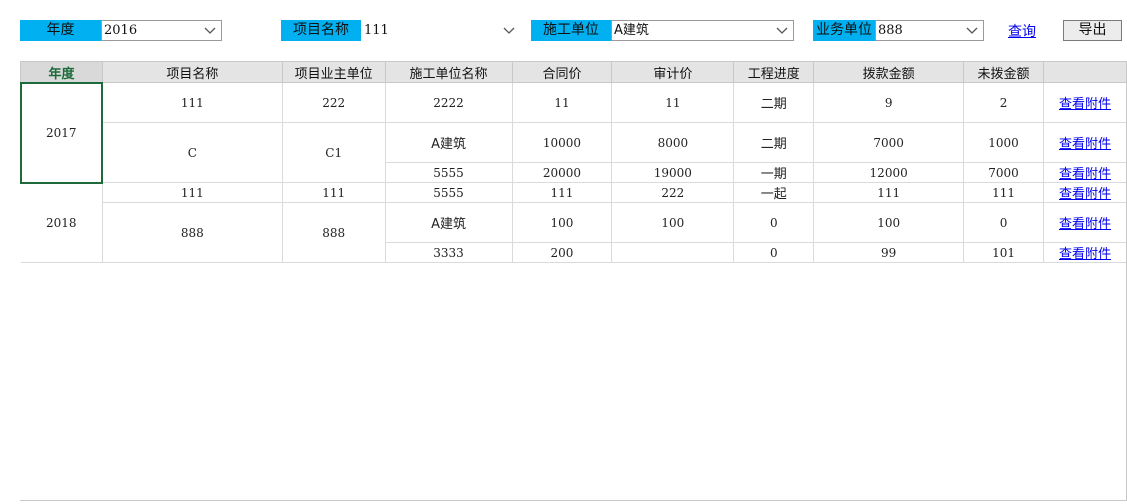  What do you see at coordinates (1092, 30) in the screenshot?
I see `export-button: 导出` at bounding box center [1092, 30].